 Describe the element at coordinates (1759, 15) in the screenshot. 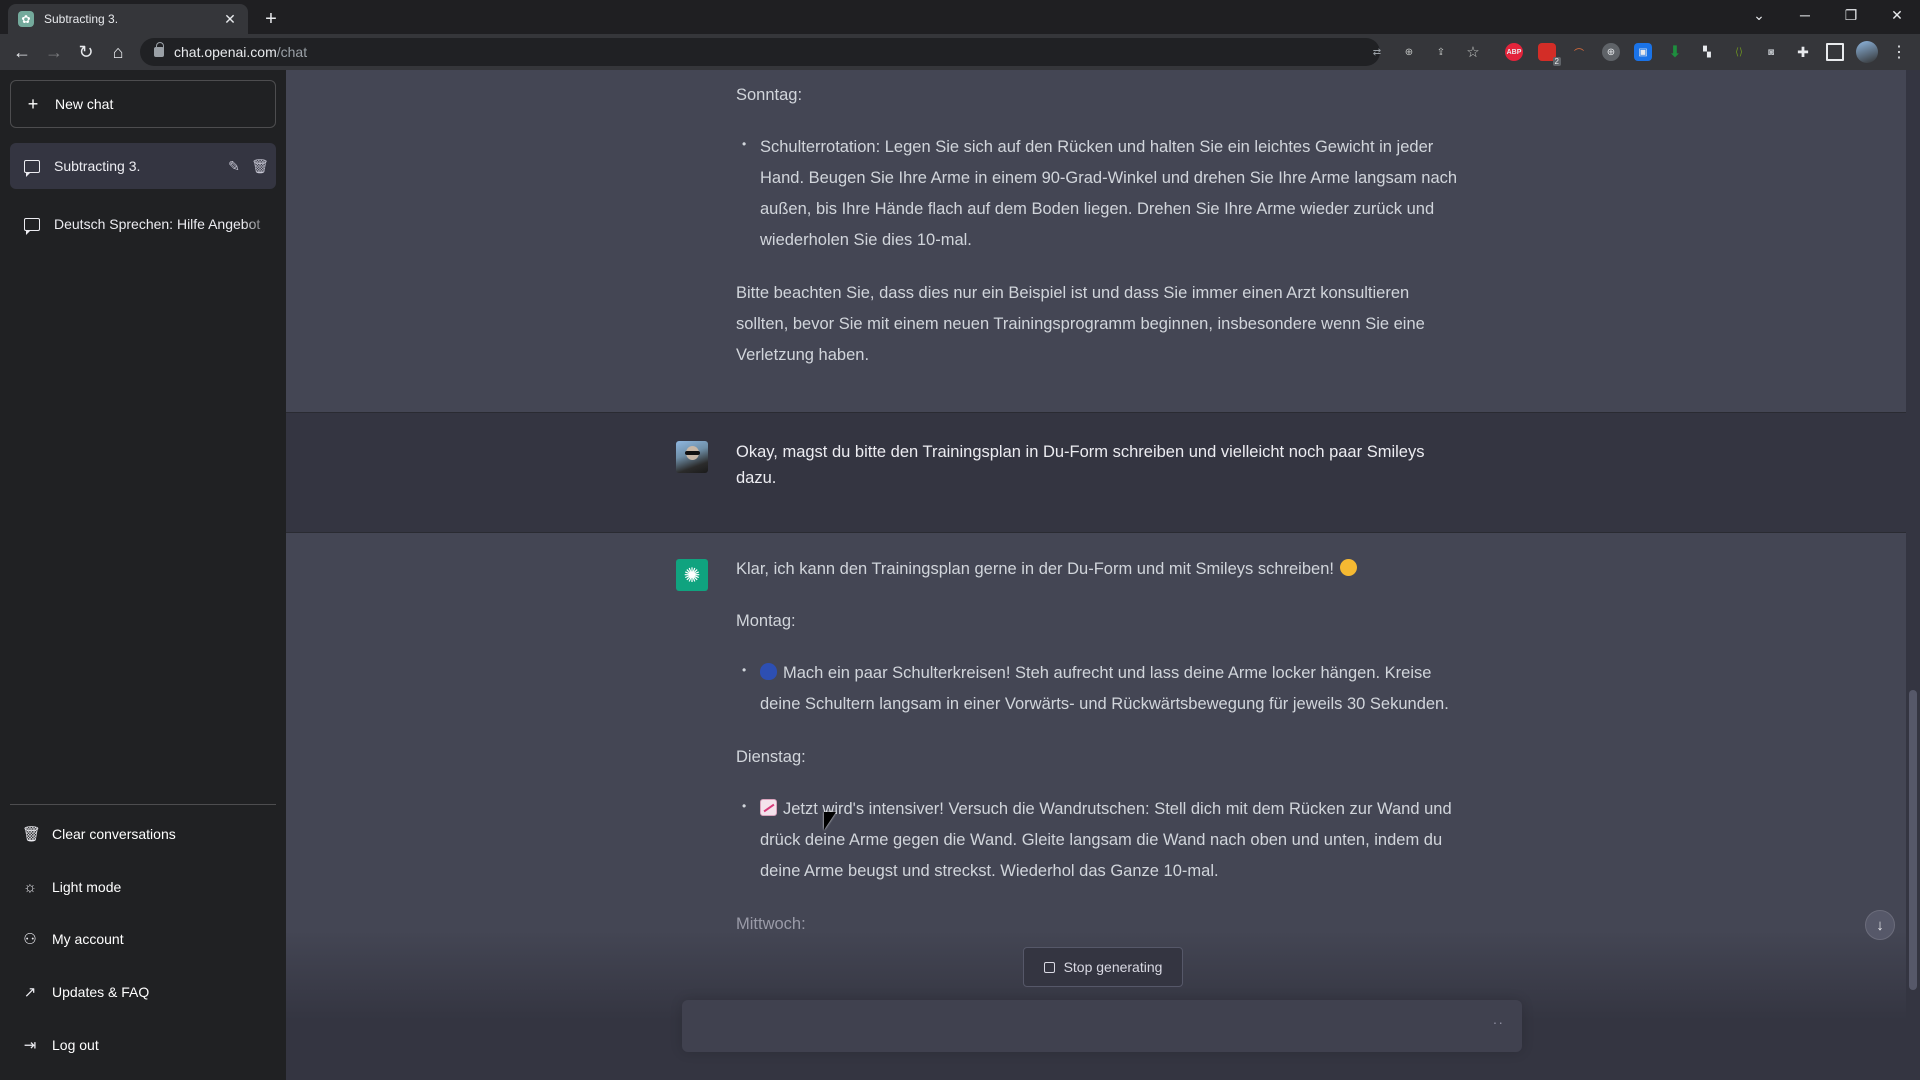

I see `tab-search-icon: ⌄` at that location.